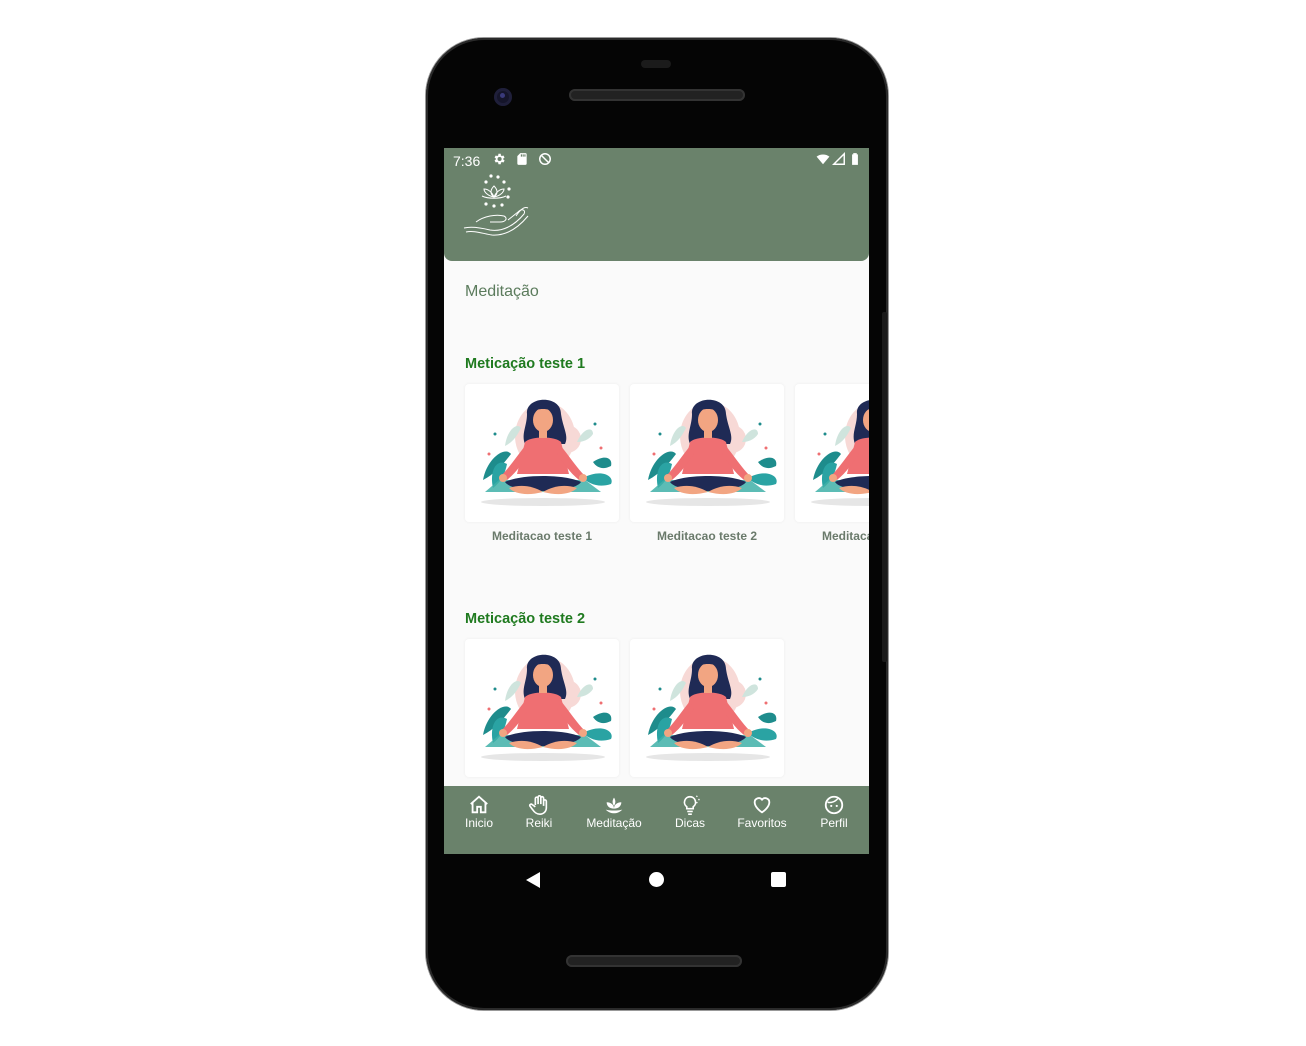 The image size is (1306, 1046). What do you see at coordinates (657, 95) in the screenshot?
I see `phone-speaker-top` at bounding box center [657, 95].